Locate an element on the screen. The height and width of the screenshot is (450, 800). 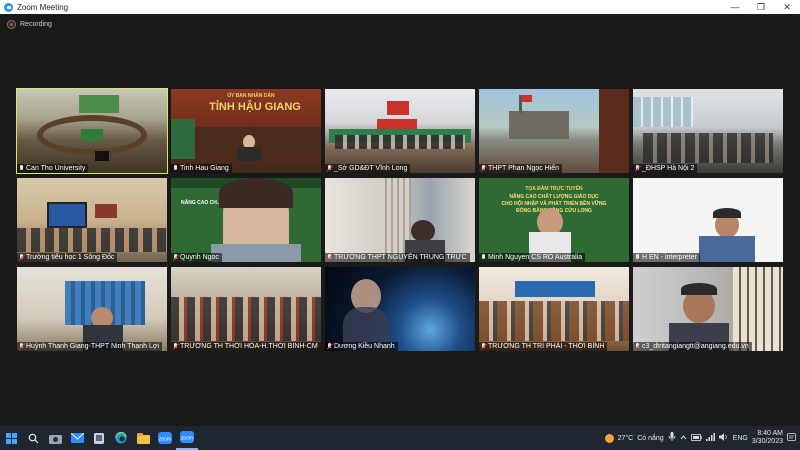
recording-icon is located at coordinates (11, 24).